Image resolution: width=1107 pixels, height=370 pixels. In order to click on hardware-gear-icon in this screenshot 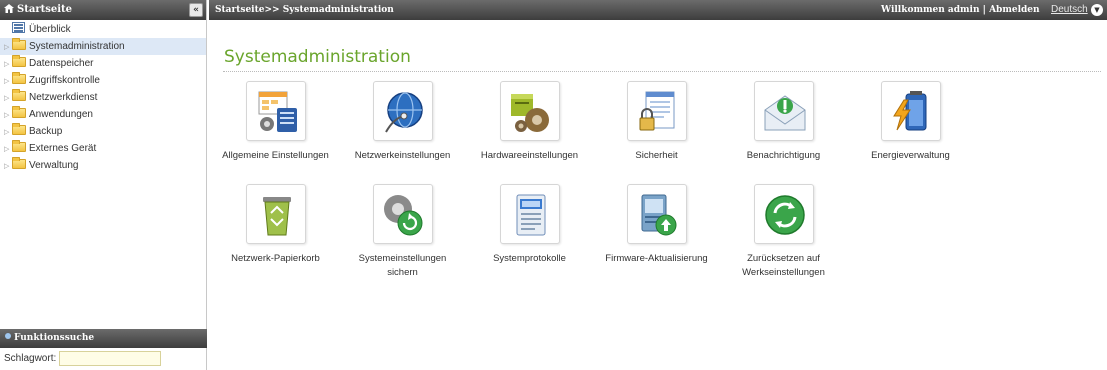, I will do `click(529, 111)`.